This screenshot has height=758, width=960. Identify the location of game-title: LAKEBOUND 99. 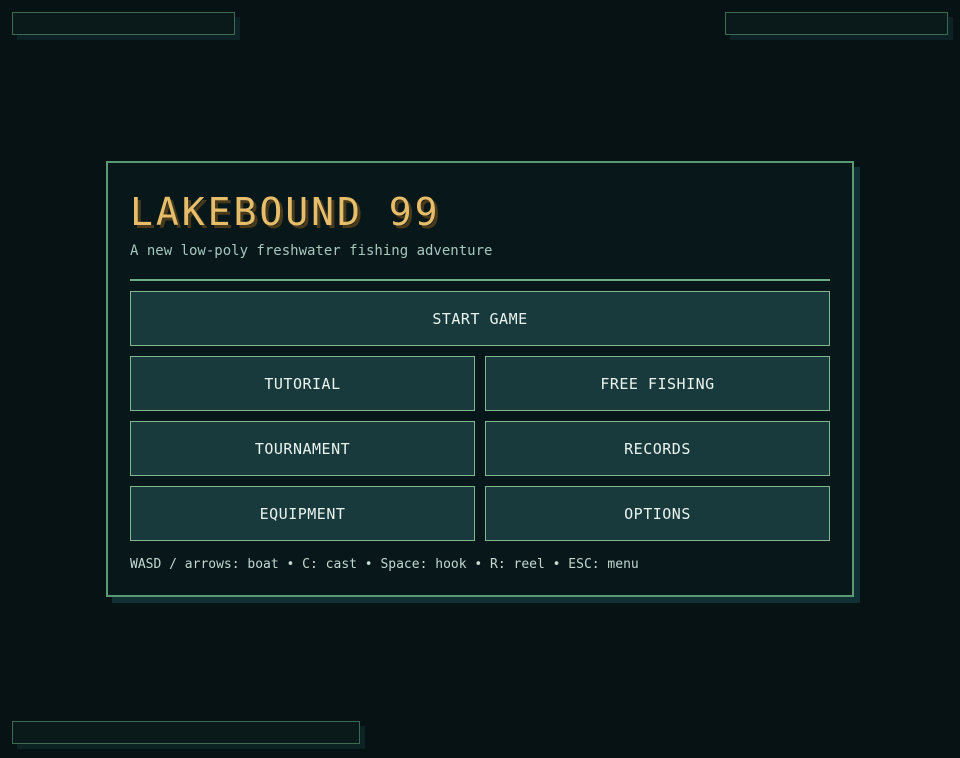
(285, 212).